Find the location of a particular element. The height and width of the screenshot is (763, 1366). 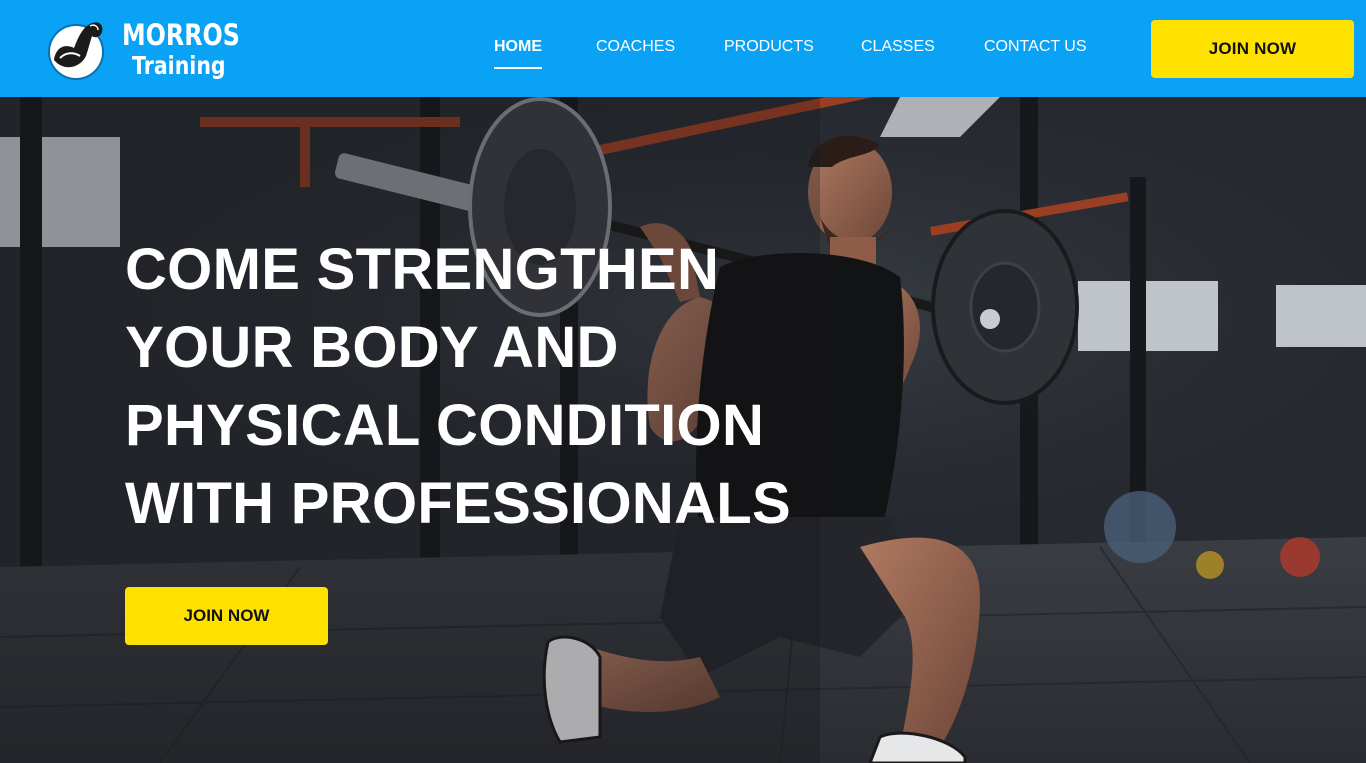

flexed-arm-icon is located at coordinates (76, 51).